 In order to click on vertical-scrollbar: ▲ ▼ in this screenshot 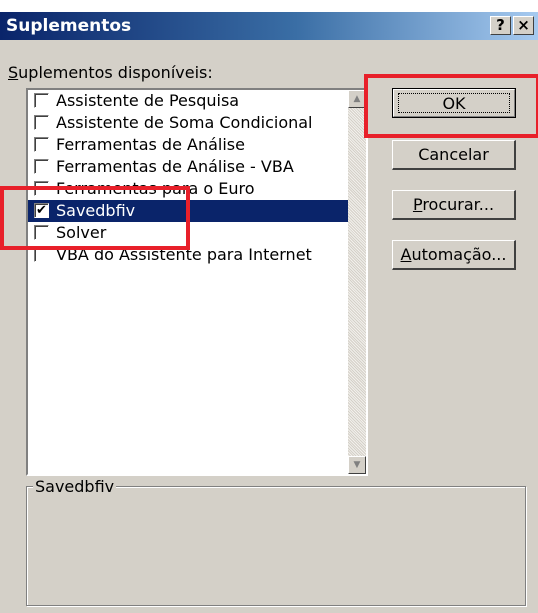, I will do `click(357, 282)`.